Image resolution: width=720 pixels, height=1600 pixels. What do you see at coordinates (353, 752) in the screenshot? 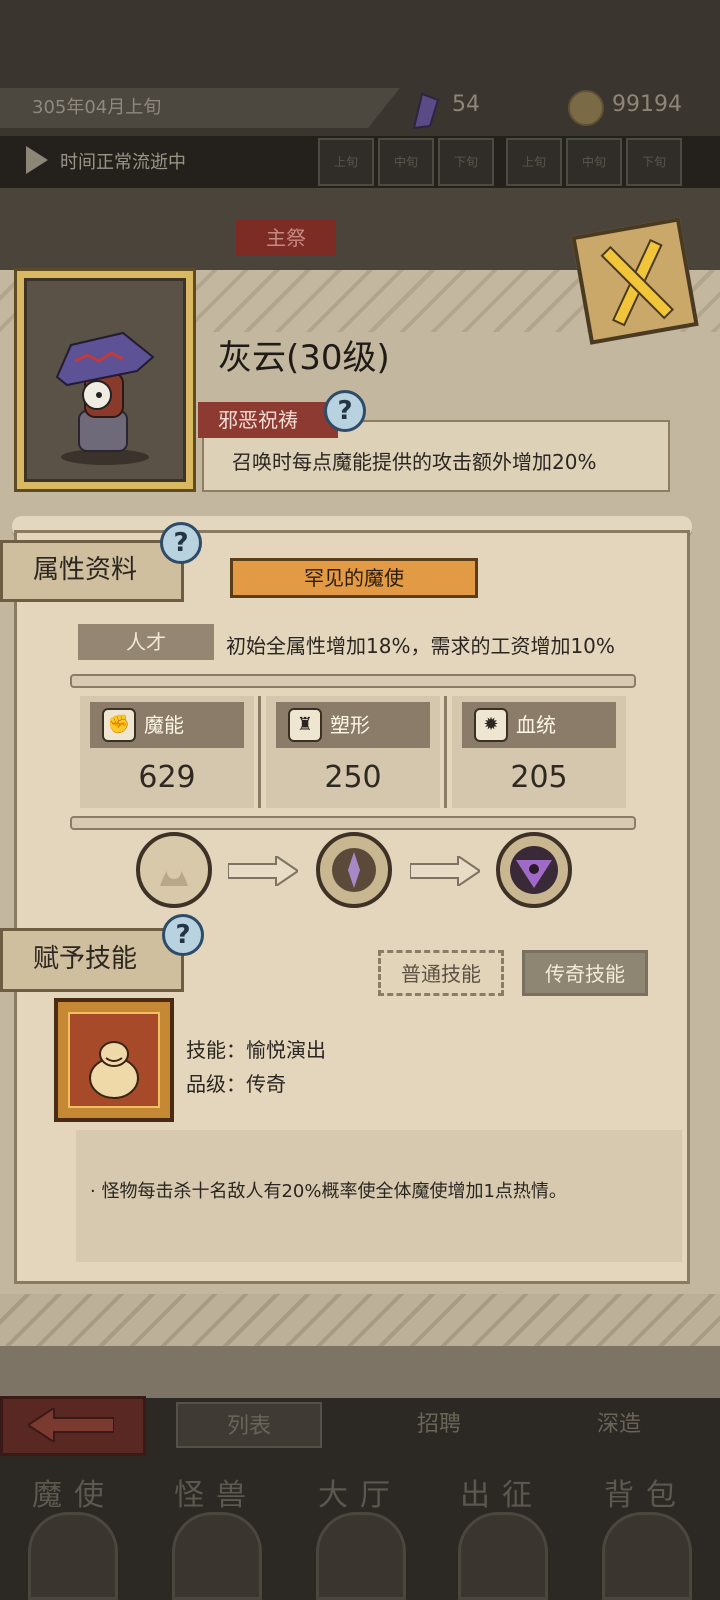
I see `stat-shape: 塑形 ♜ 250` at bounding box center [353, 752].